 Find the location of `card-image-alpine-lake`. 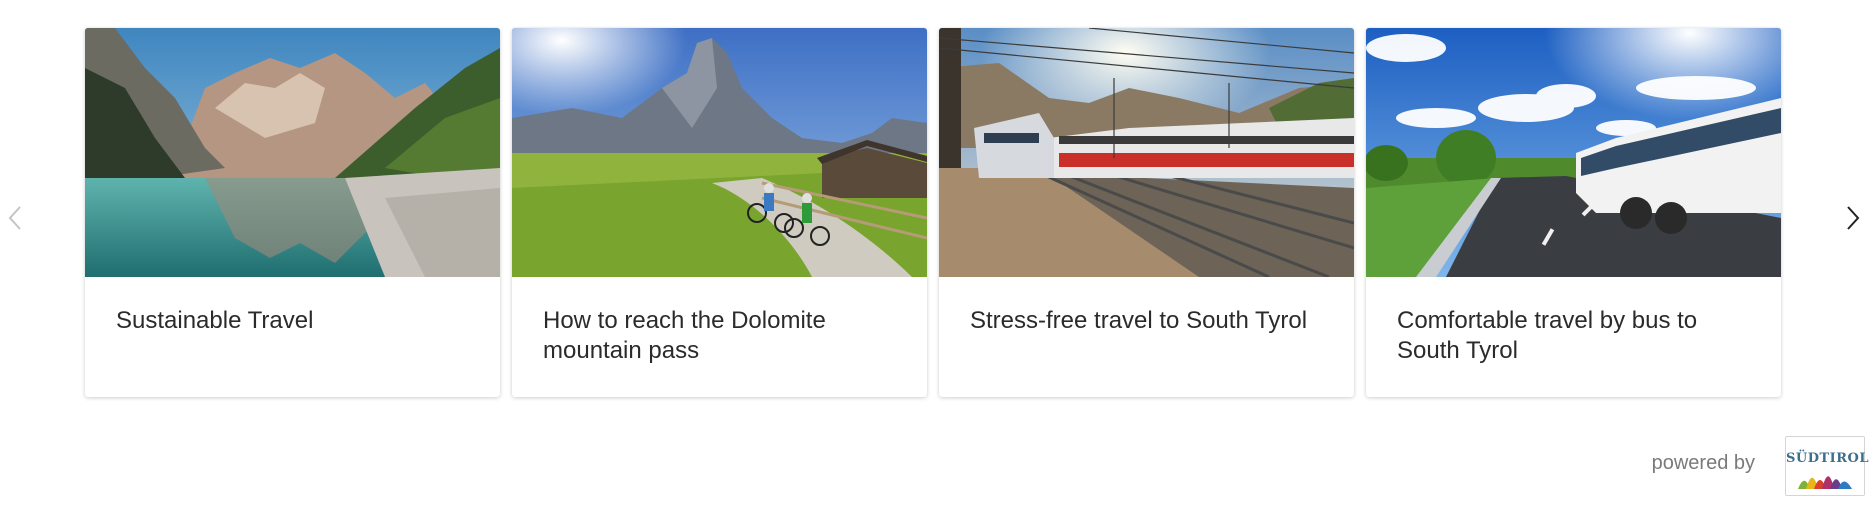

card-image-alpine-lake is located at coordinates (292, 152).